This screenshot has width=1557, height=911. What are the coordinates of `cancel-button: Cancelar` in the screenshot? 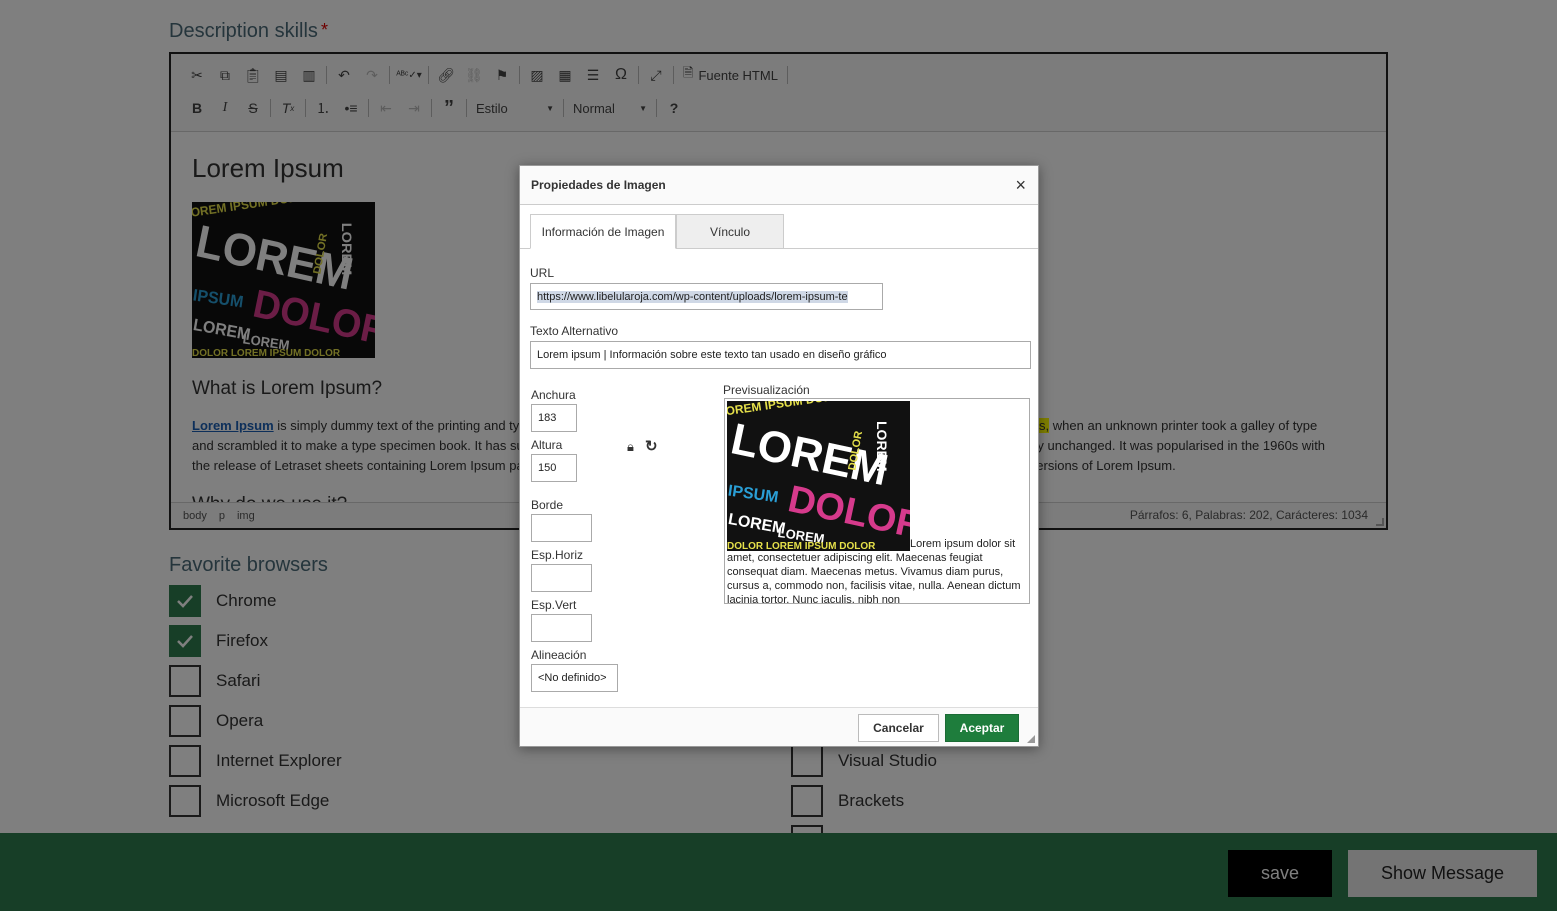 It's located at (898, 728).